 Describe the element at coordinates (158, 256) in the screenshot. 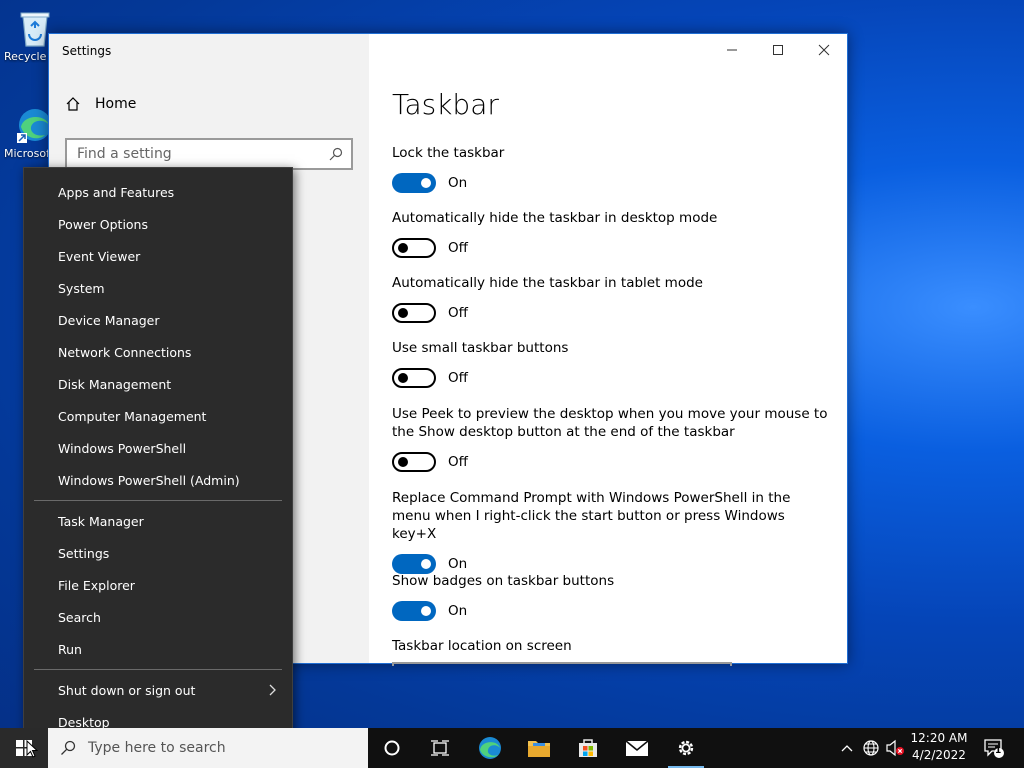

I see `menu-item-event-viewer: Event Viewer` at that location.